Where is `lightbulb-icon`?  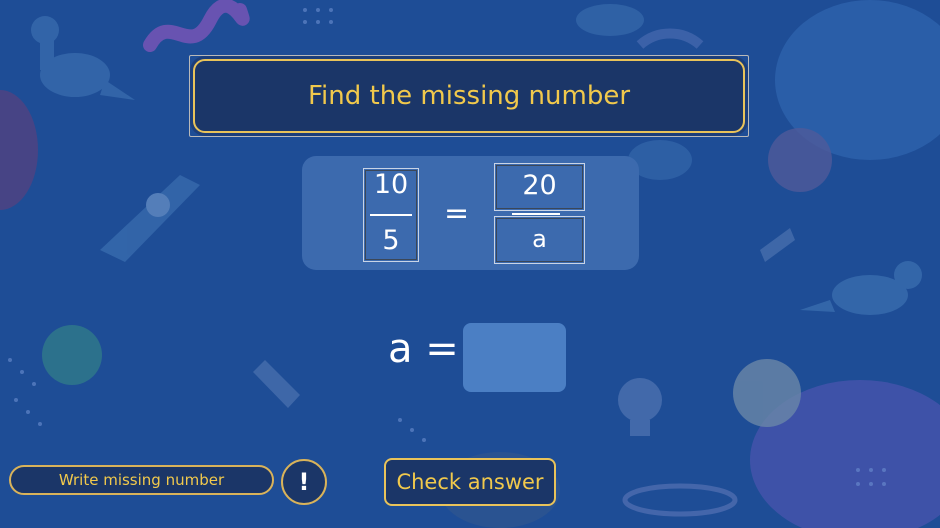 lightbulb-icon is located at coordinates (640, 407).